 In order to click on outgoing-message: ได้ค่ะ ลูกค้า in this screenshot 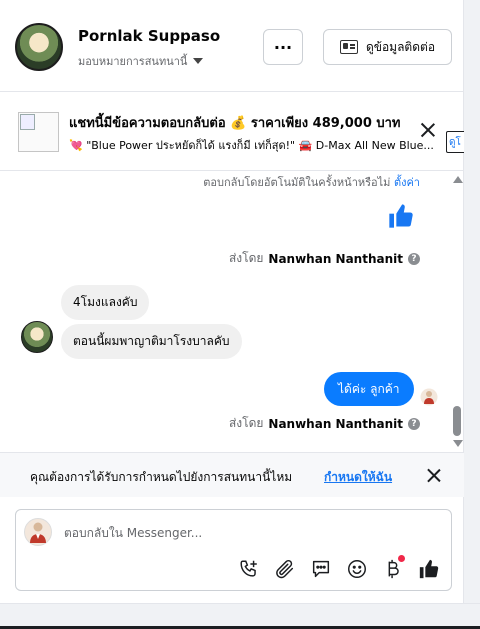, I will do `click(369, 389)`.